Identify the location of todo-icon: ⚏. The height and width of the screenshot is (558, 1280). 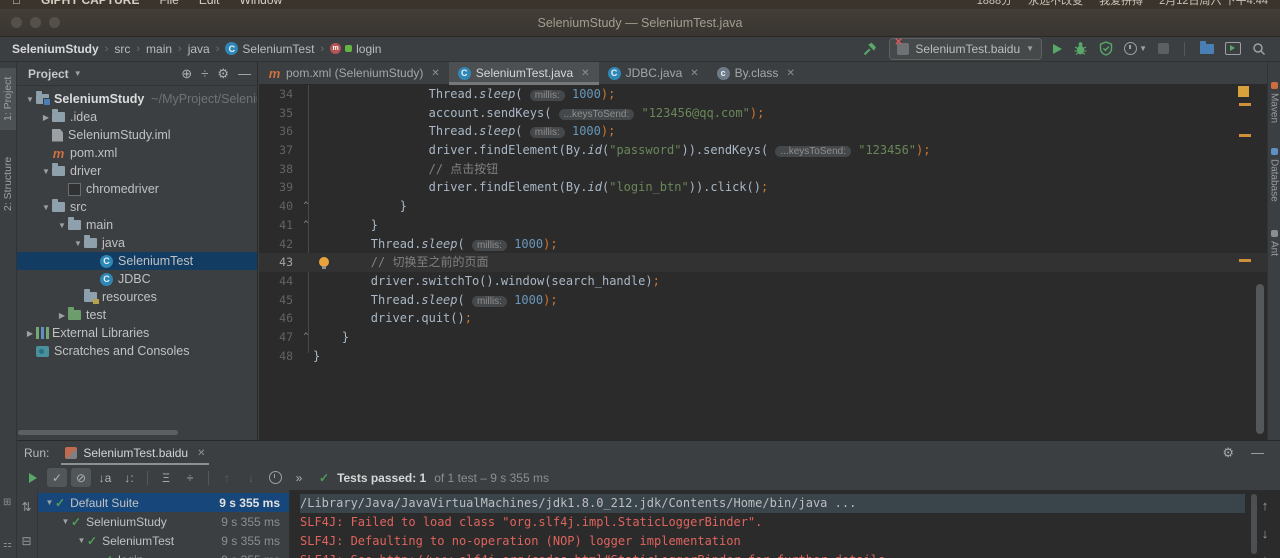
(8, 545).